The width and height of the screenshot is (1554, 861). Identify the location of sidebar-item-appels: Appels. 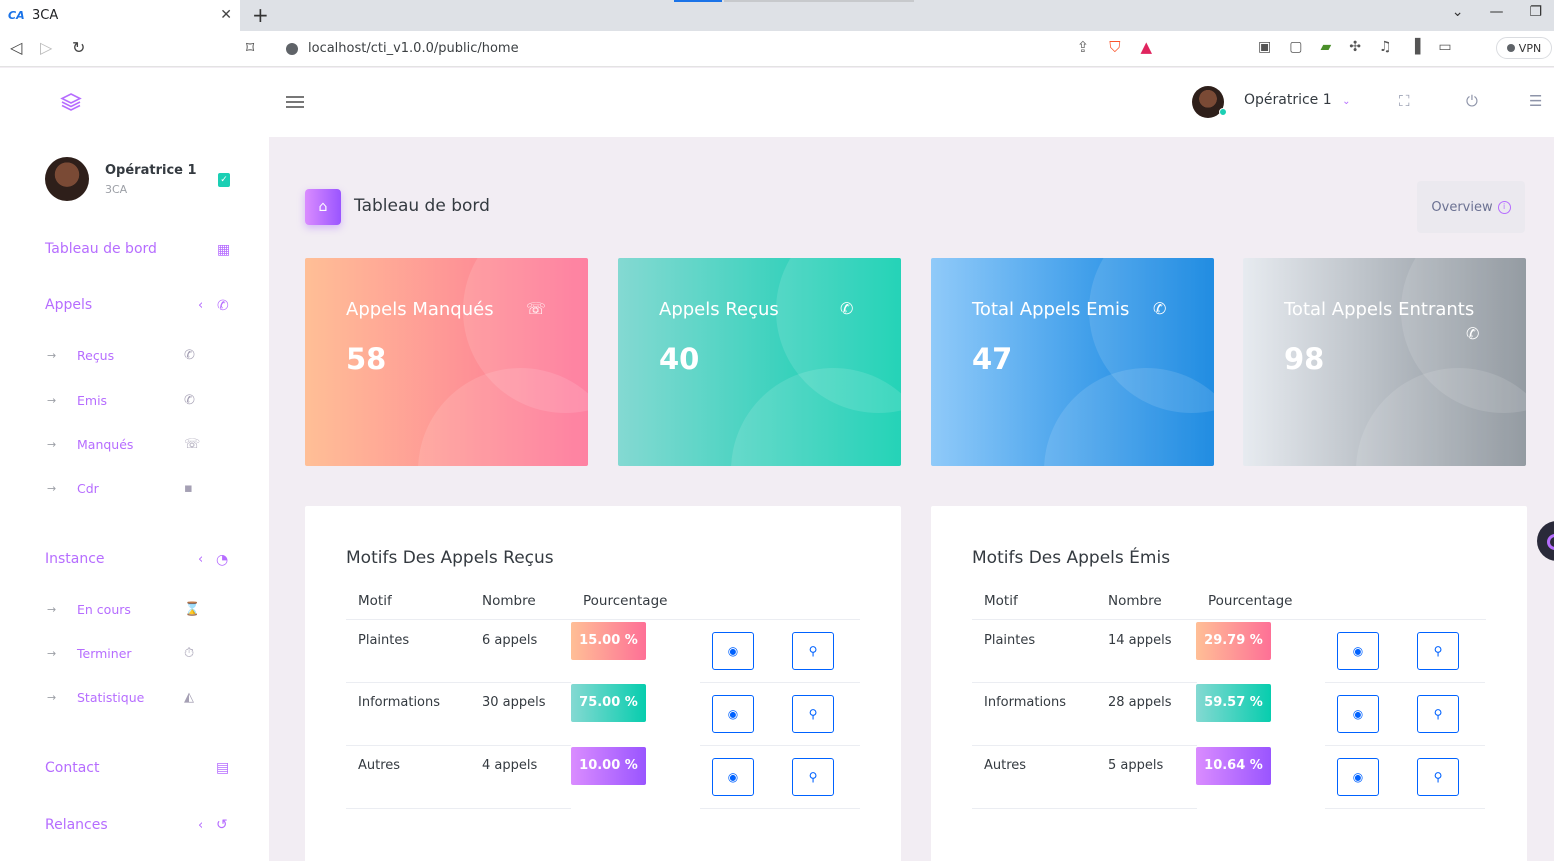
(68, 305).